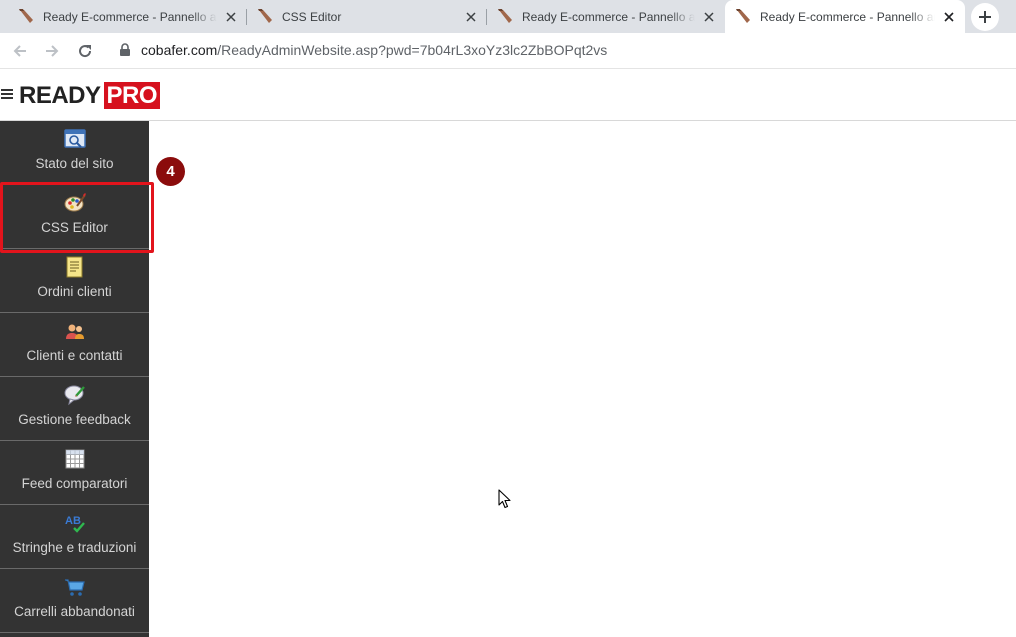  I want to click on arrow-right-icon, so click(52, 51).